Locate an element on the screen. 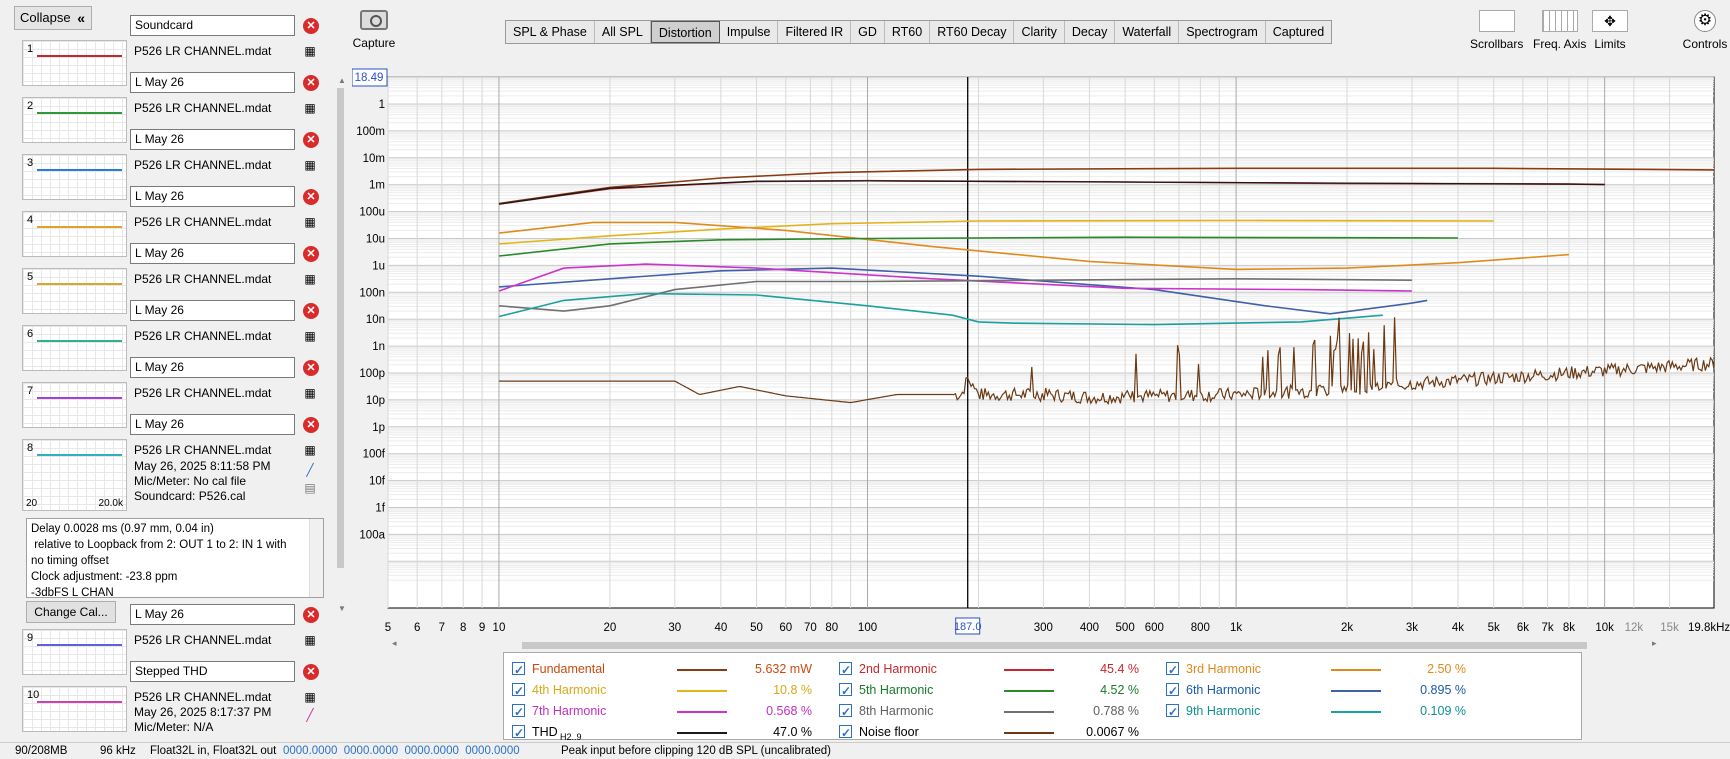  x-tick-label: 40 is located at coordinates (720, 628).